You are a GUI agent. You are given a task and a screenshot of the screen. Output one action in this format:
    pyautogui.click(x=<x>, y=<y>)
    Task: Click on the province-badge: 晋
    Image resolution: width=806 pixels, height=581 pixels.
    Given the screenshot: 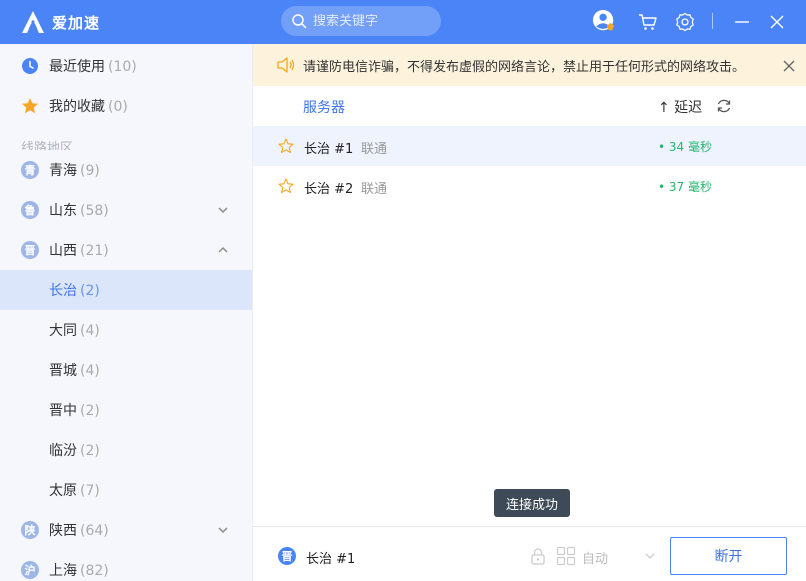 What is the action you would take?
    pyautogui.click(x=30, y=250)
    